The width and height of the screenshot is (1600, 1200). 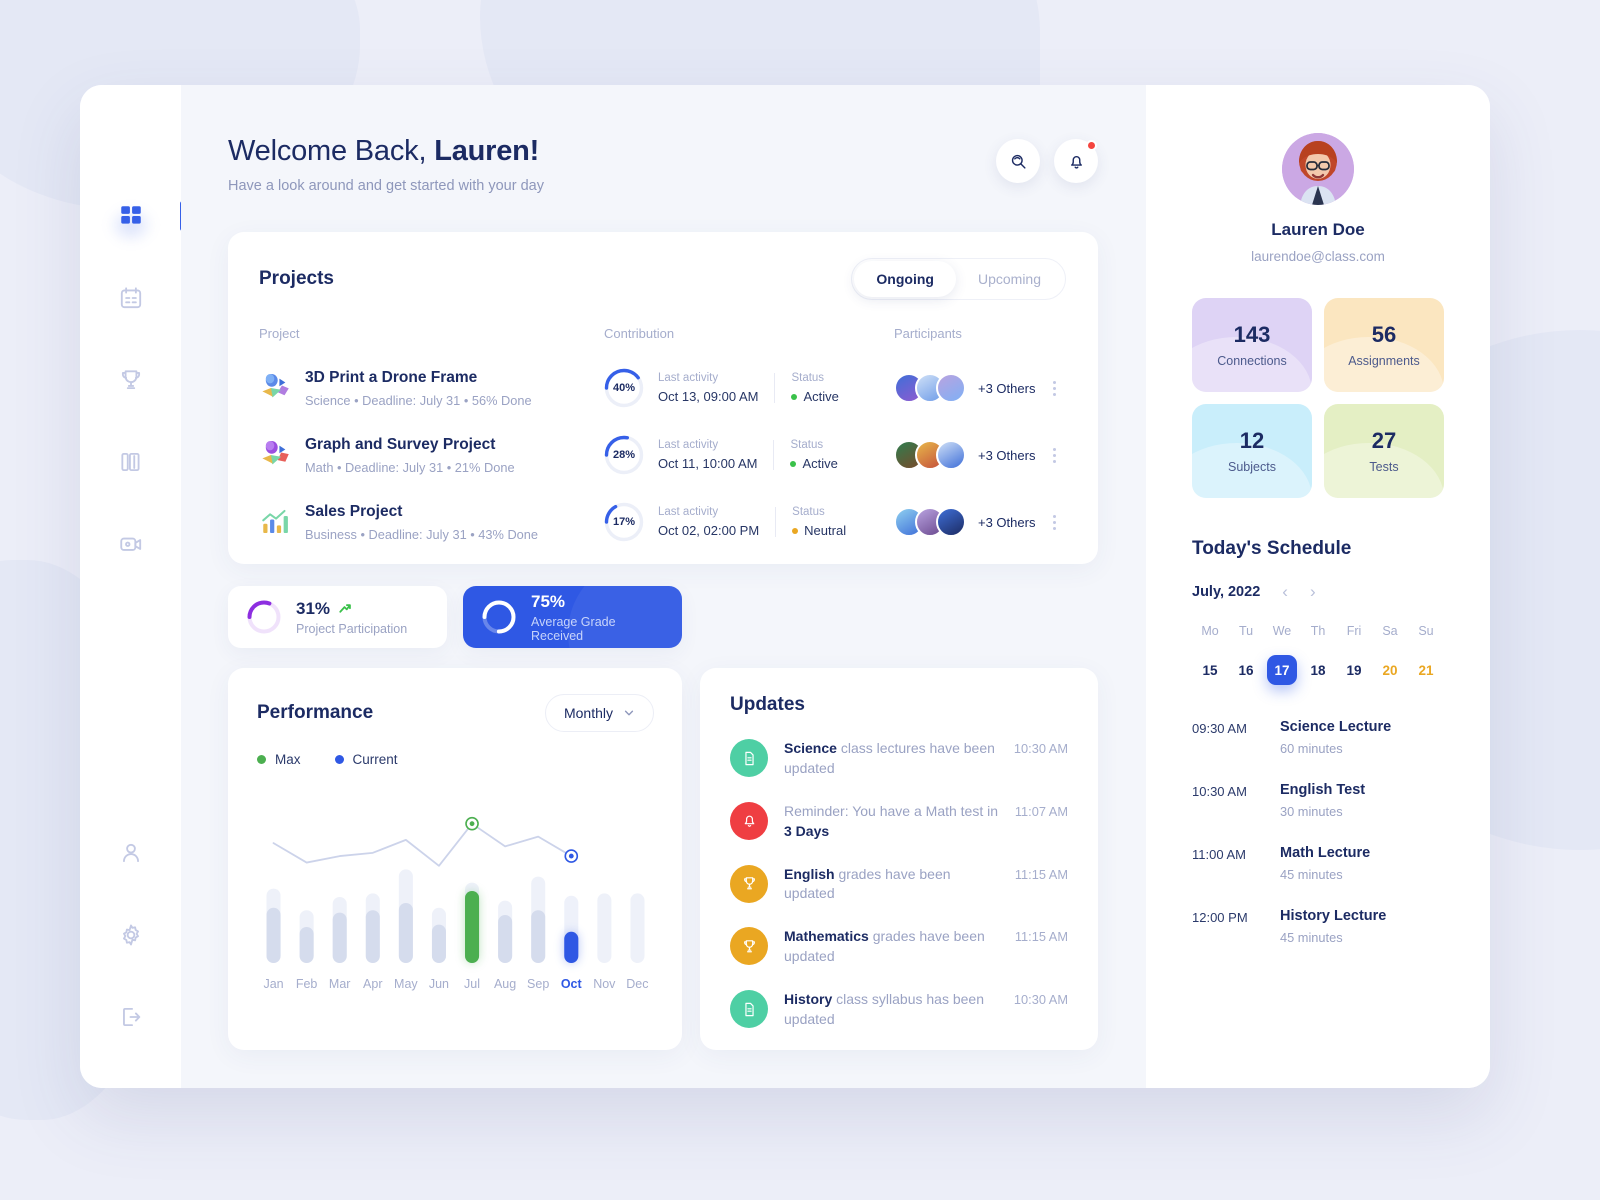 I want to click on sidebar-item-achievements, so click(x=131, y=380).